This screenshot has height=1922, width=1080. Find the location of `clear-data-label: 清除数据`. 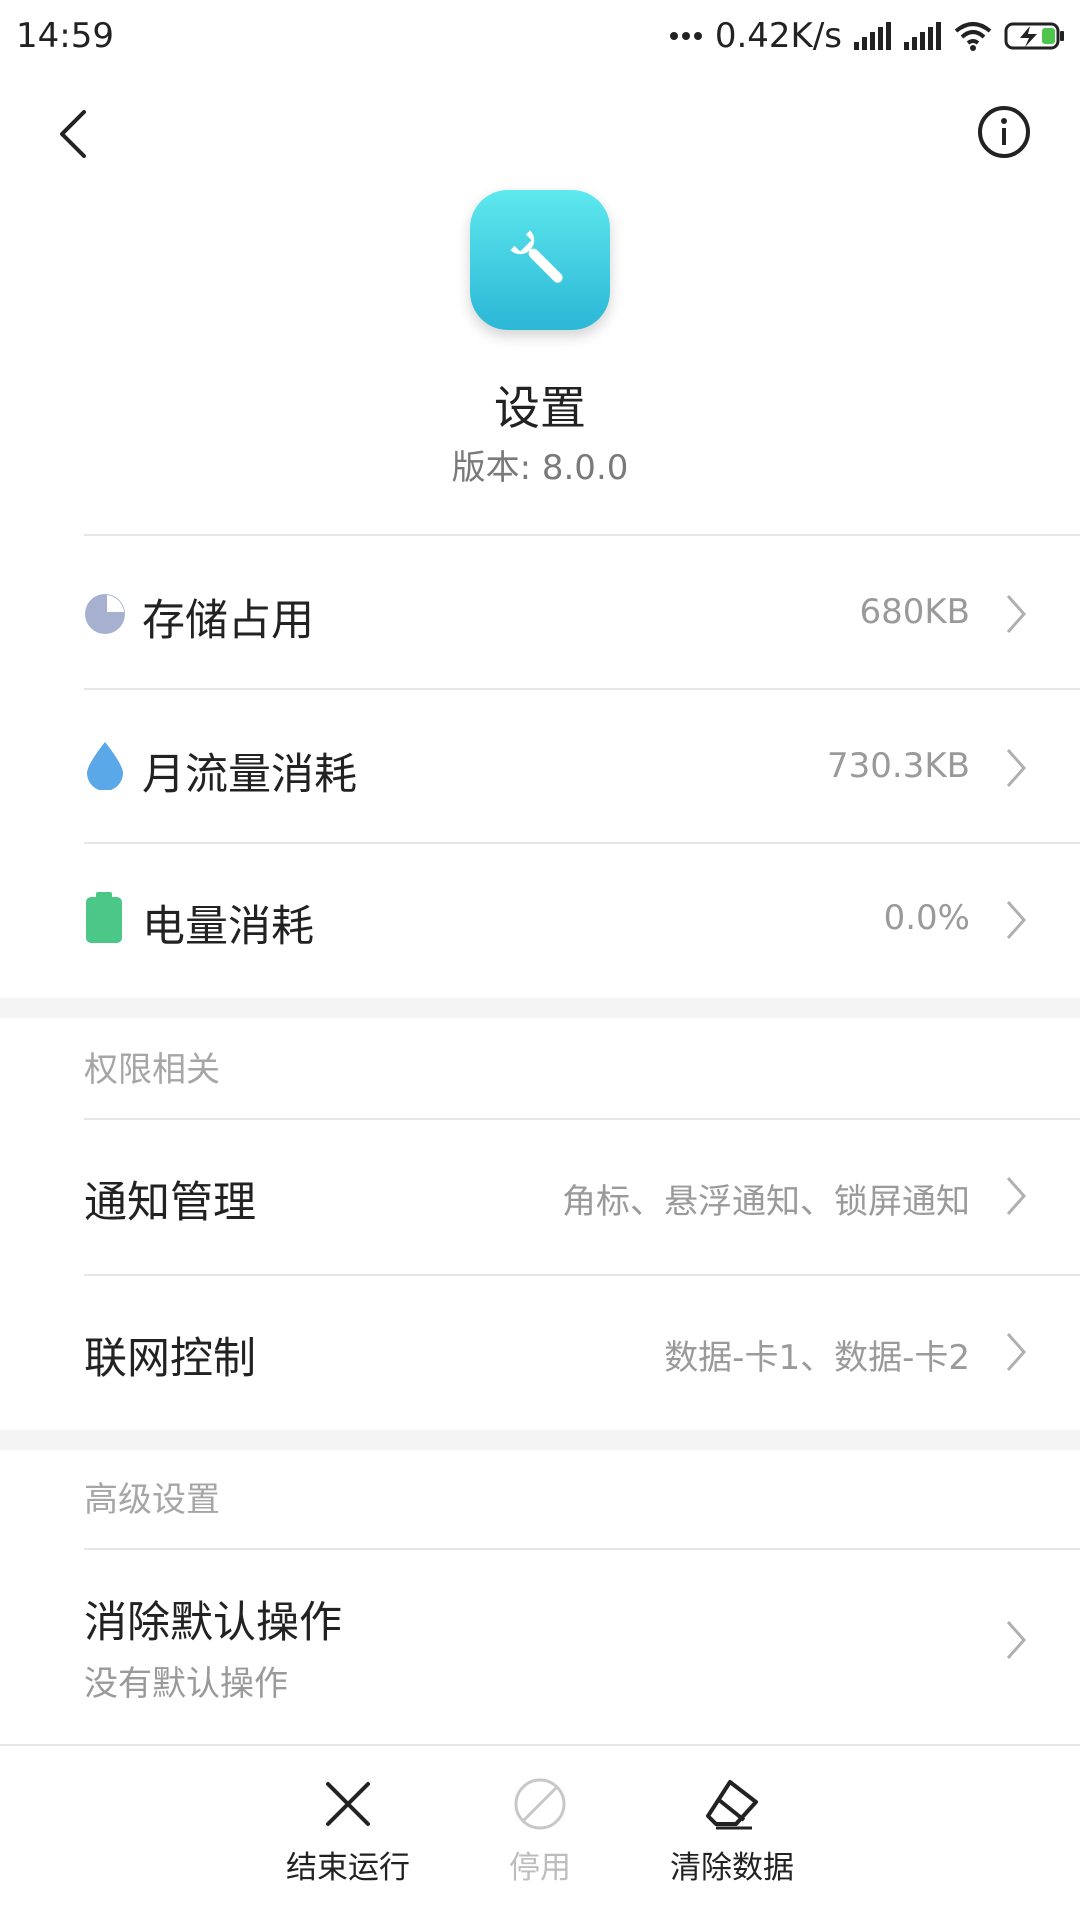

clear-data-label: 清除数据 is located at coordinates (732, 1868).